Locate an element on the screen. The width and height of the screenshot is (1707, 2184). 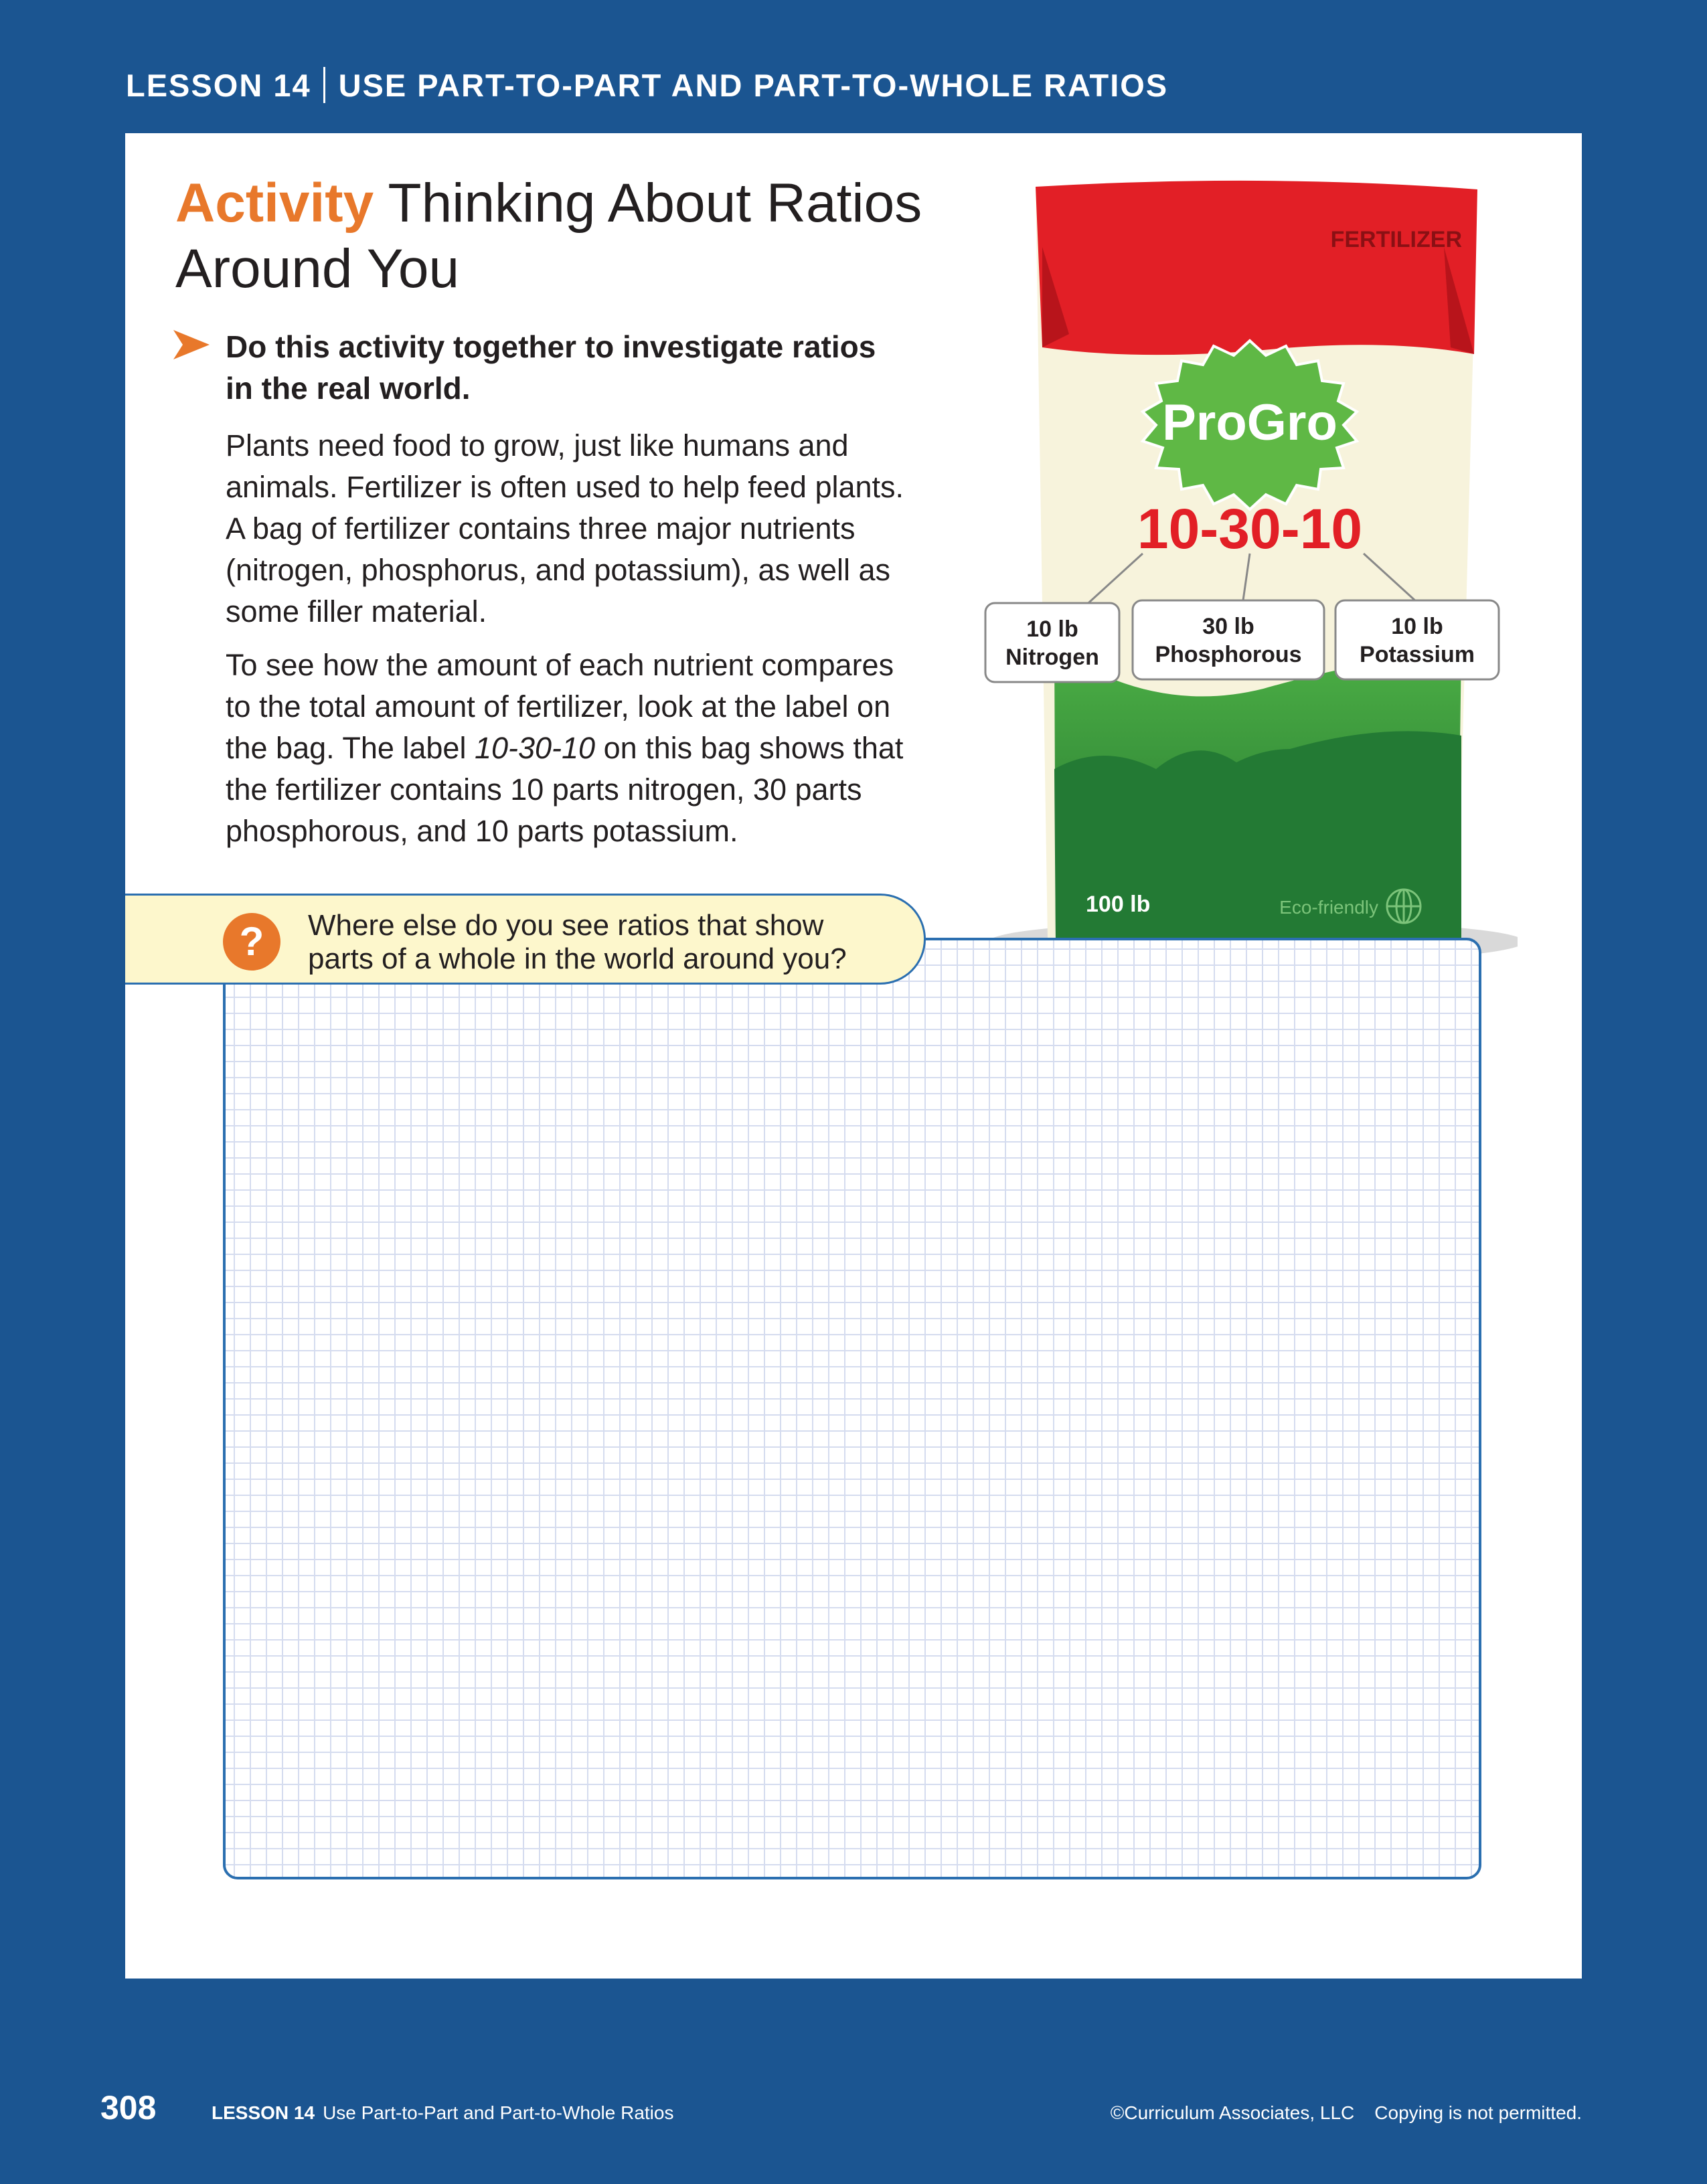
activity-title-line1: Thinking About Ratios is located at coordinates (655, 203).